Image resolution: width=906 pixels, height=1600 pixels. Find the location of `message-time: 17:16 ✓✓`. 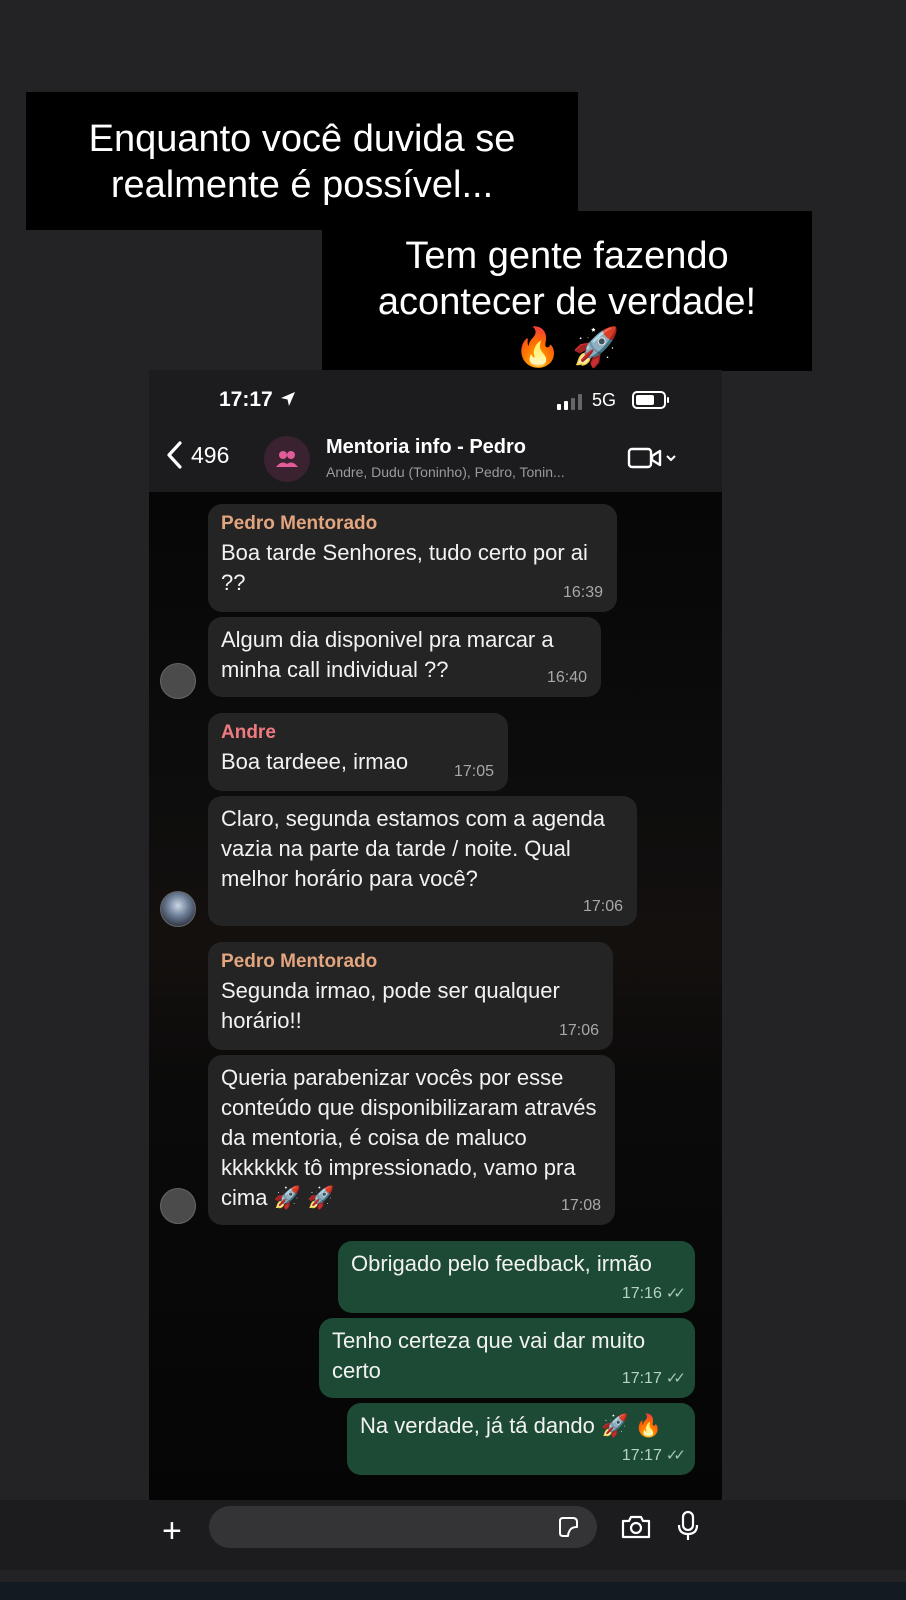

message-time: 17:16 ✓✓ is located at coordinates (654, 1294).